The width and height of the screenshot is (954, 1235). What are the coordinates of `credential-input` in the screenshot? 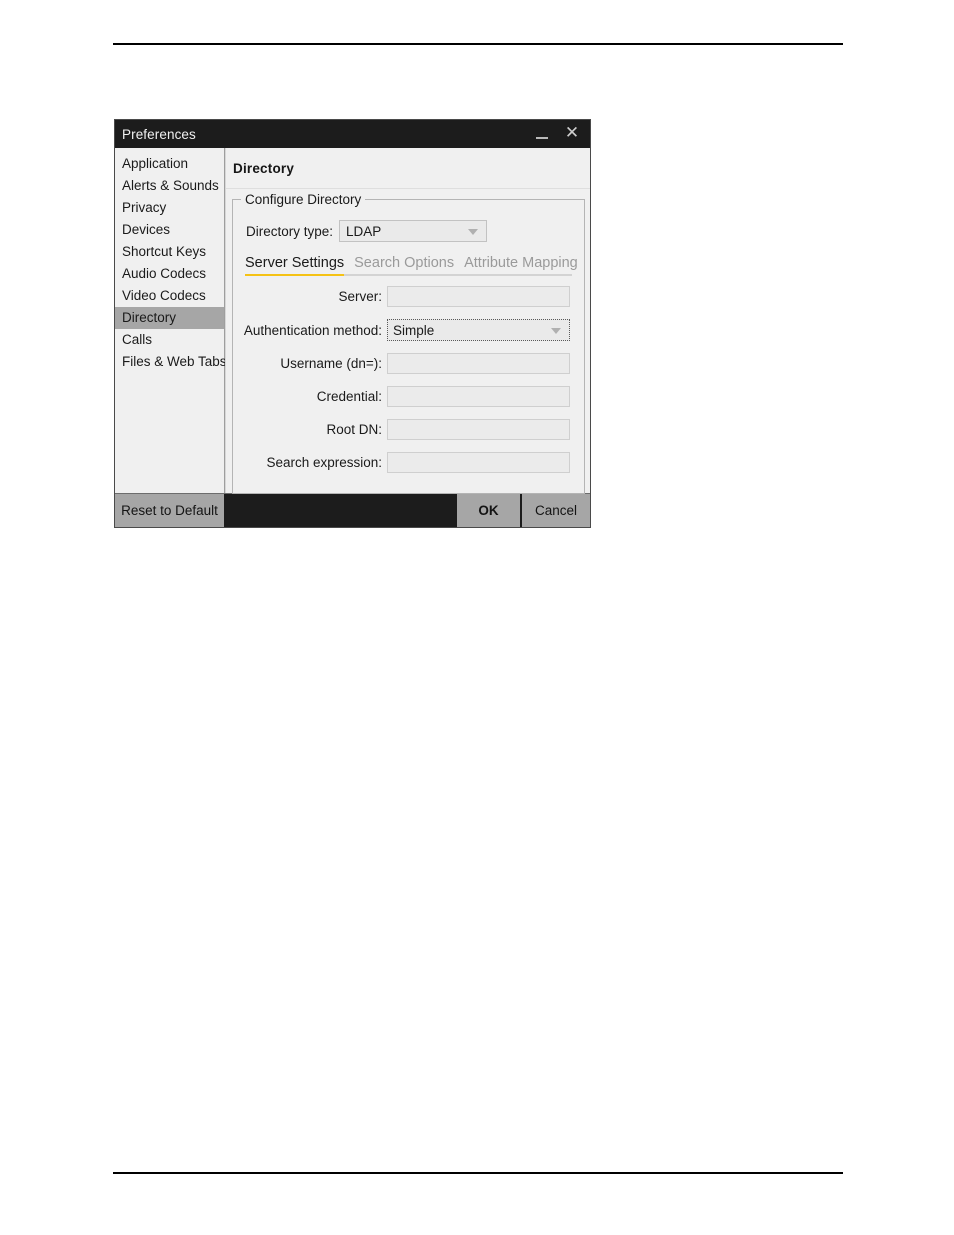 It's located at (478, 396).